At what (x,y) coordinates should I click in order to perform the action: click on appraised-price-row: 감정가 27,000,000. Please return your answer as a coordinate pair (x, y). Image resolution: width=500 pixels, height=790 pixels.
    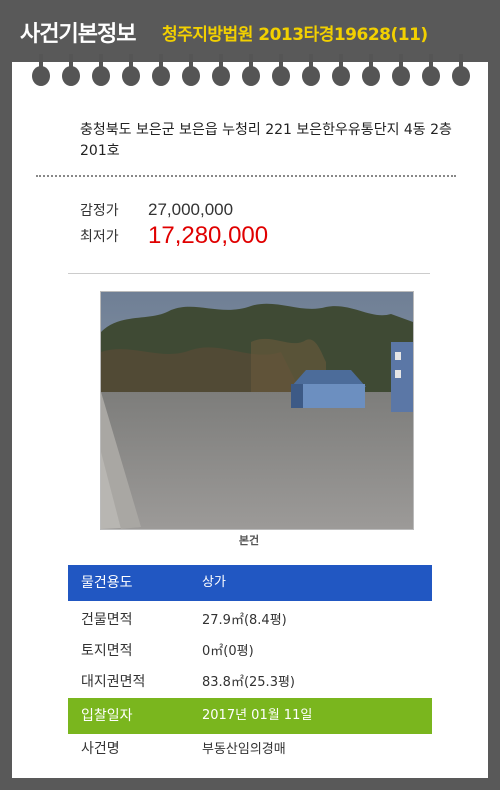
    Looking at the image, I should click on (156, 210).